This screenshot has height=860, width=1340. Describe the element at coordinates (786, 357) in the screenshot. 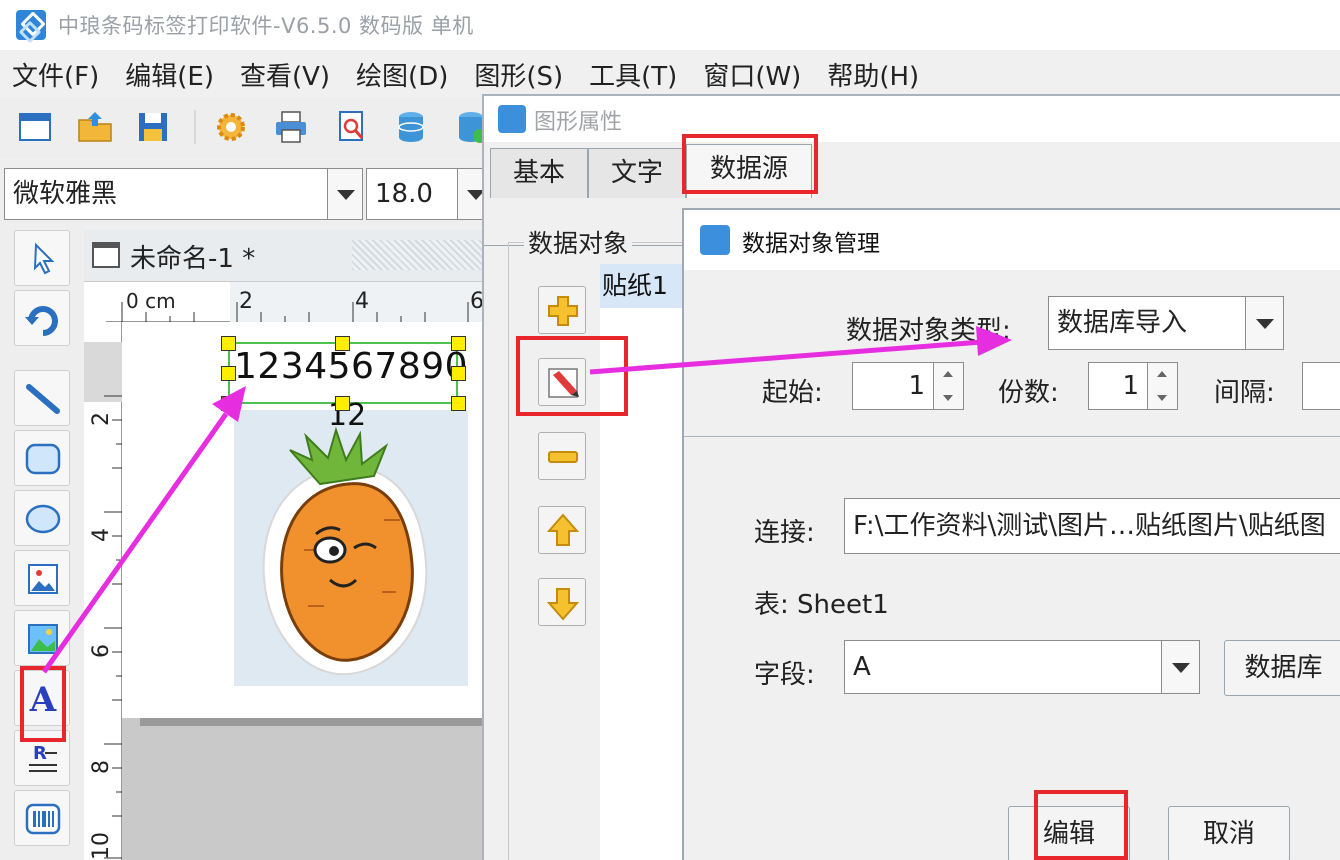

I see `arrow-edit-to-data-type` at that location.